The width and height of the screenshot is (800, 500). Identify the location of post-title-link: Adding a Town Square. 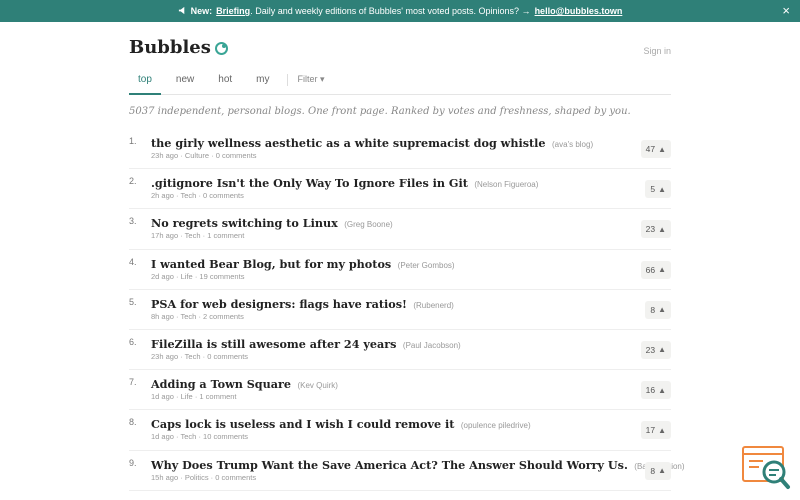
(221, 384).